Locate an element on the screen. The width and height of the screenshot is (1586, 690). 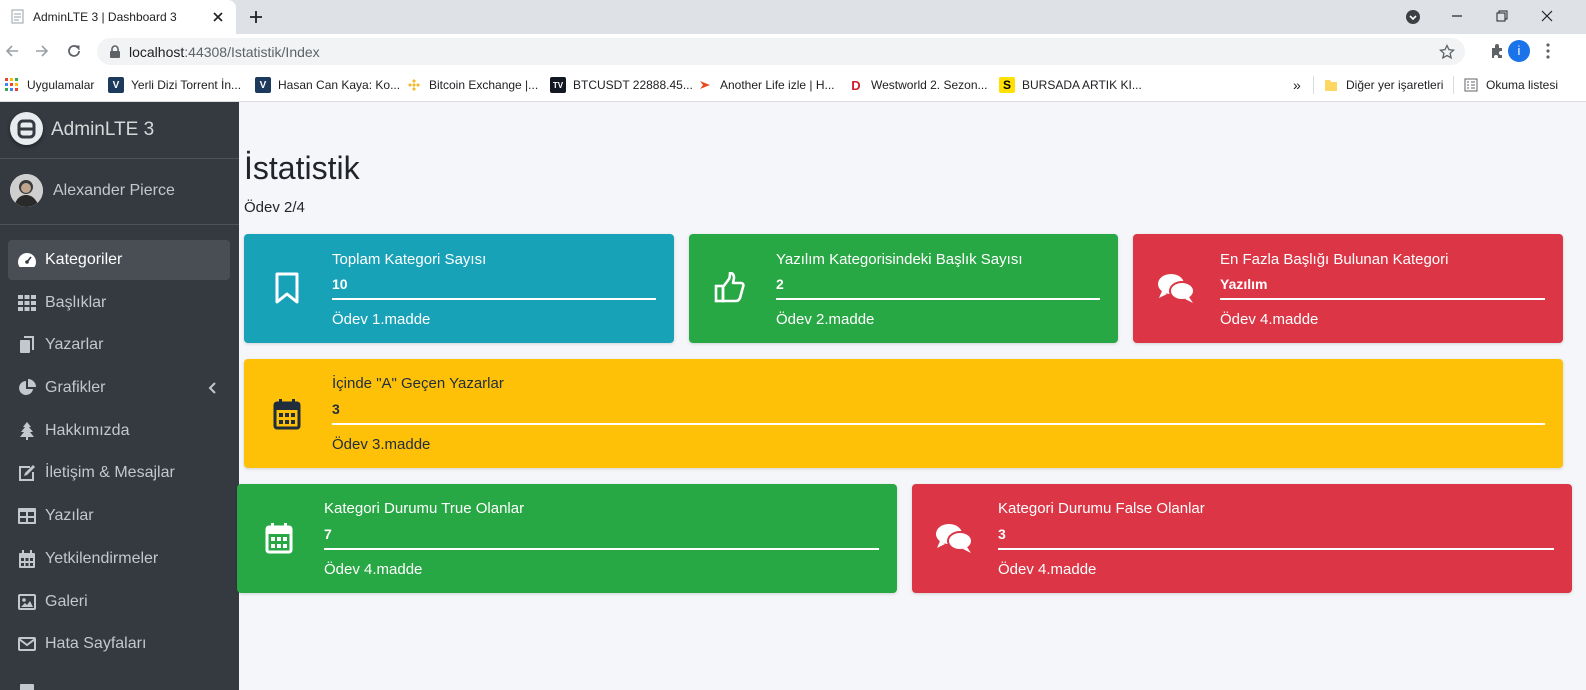
th-grid-icon is located at coordinates (27, 303).